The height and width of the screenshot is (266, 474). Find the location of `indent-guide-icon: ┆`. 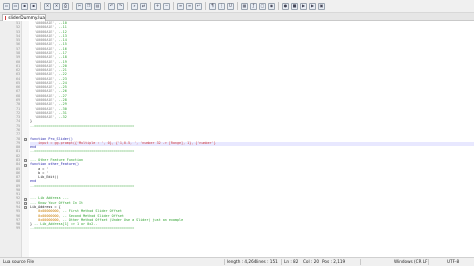

indent-guide-icon: ┆ is located at coordinates (221, 6).